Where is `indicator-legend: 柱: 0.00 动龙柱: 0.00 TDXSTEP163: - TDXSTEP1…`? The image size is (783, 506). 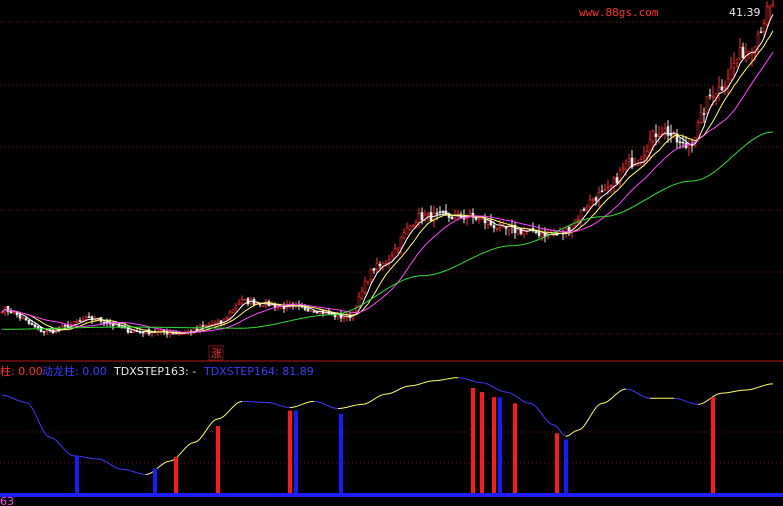
indicator-legend: 柱: 0.00 动龙柱: 0.00 TDXSTEP163: - TDXSTEP1… is located at coordinates (157, 371).